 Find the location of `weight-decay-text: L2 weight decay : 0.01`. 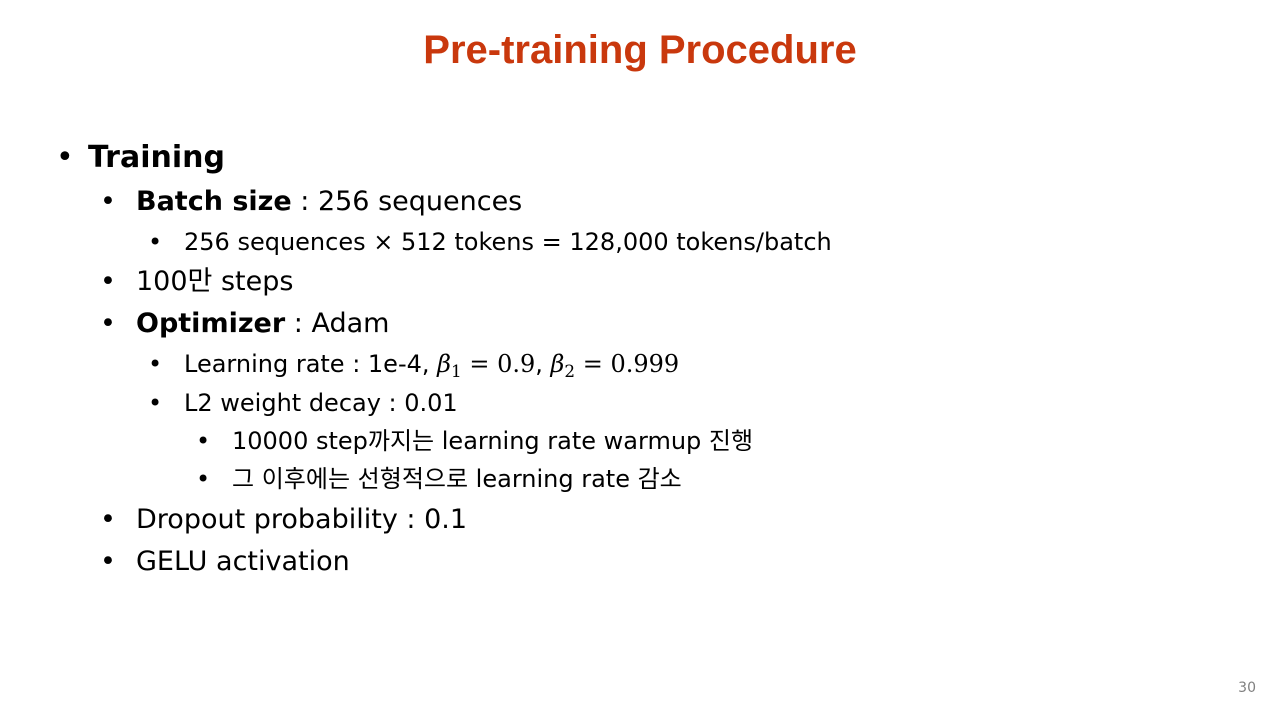

weight-decay-text: L2 weight decay : 0.01 is located at coordinates (321, 403).